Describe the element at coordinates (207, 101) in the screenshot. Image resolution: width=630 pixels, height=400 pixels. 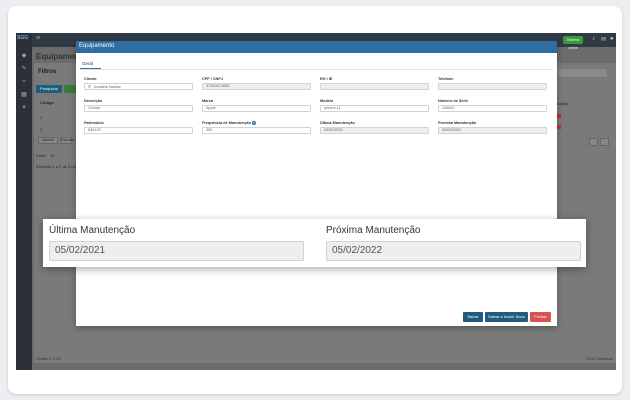
I see `marca-label: Marca` at that location.